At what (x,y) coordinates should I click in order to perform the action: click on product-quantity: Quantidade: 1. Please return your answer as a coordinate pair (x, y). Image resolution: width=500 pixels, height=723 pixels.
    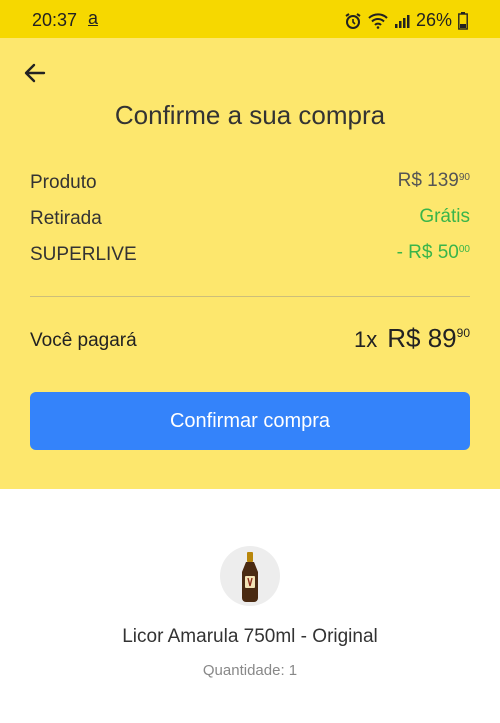
    Looking at the image, I should click on (250, 670).